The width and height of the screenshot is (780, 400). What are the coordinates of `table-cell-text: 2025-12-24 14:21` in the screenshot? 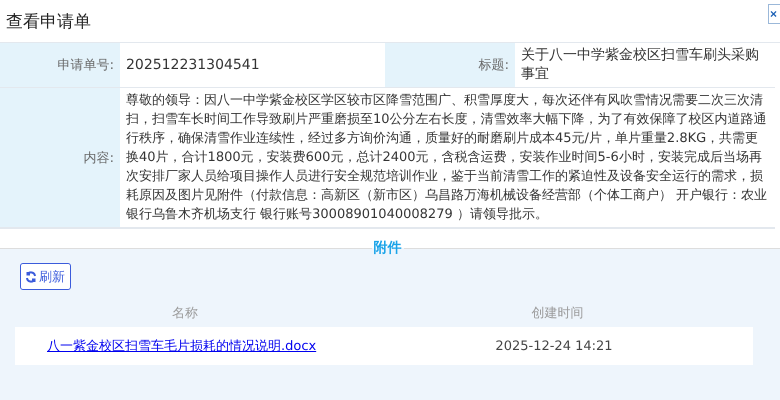 It's located at (554, 346).